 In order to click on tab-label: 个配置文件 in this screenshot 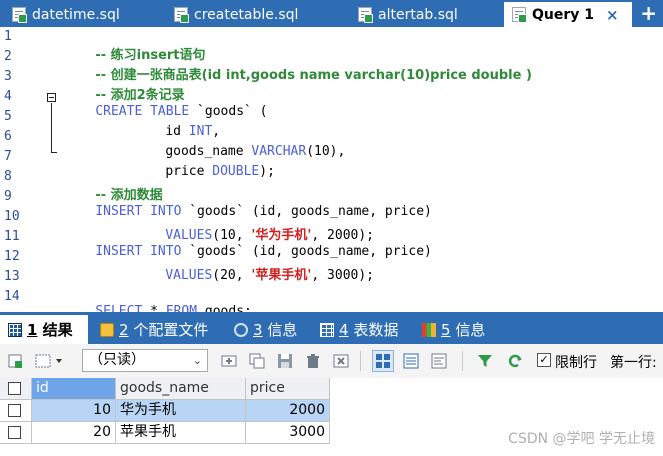, I will do `click(168, 330)`.